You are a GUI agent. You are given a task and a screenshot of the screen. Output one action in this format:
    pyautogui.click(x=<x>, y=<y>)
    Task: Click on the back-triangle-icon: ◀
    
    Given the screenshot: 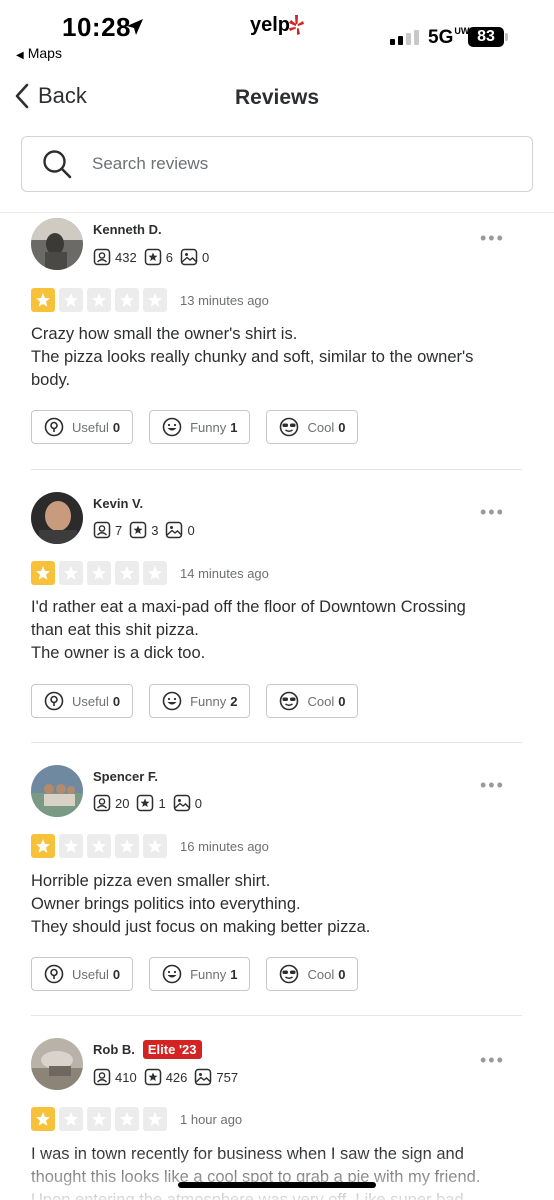 What is the action you would take?
    pyautogui.click(x=20, y=55)
    